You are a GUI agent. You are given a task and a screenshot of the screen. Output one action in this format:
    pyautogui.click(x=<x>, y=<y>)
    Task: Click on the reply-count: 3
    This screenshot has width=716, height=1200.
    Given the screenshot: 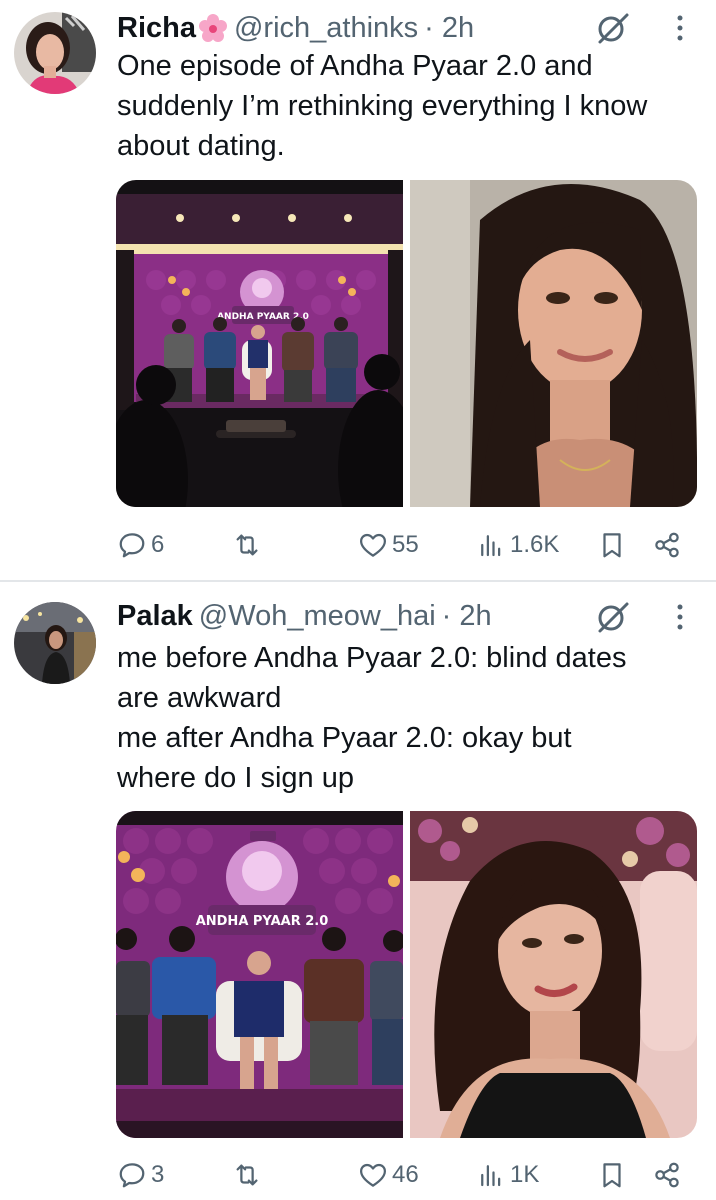 What is the action you would take?
    pyautogui.click(x=158, y=1174)
    